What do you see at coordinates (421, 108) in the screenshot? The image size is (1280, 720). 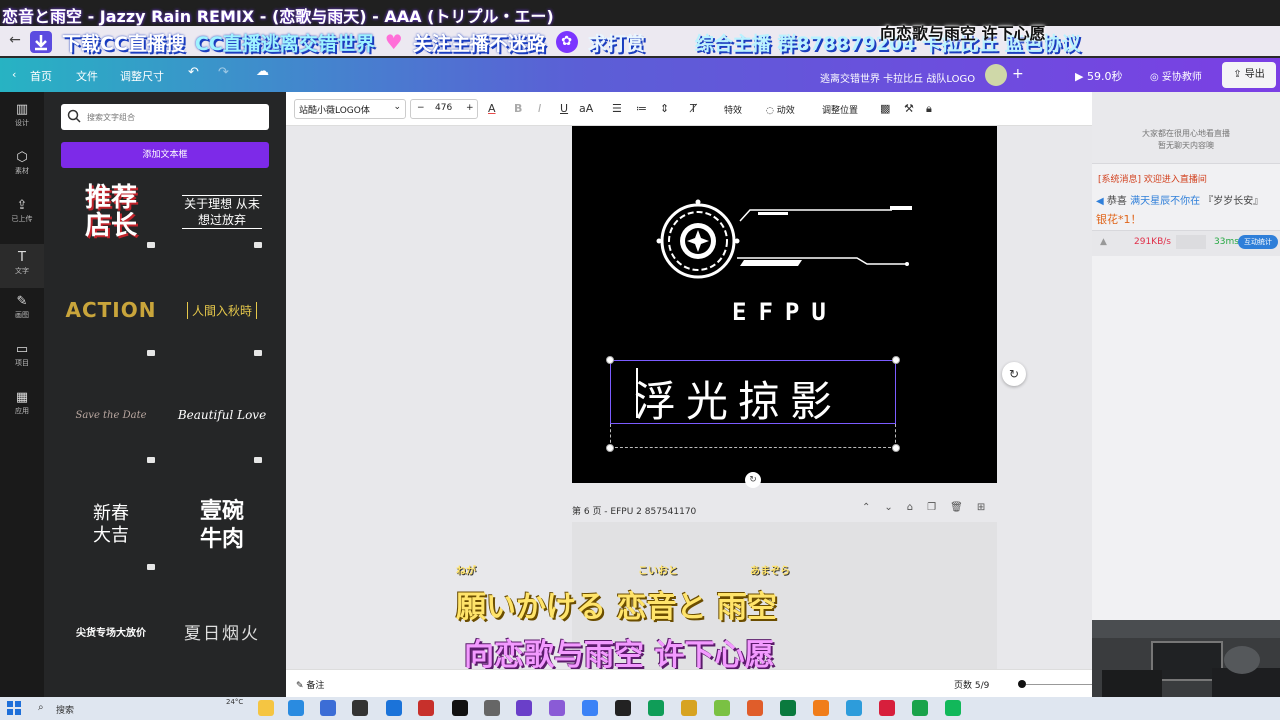 I see `decrease-icon: −` at bounding box center [421, 108].